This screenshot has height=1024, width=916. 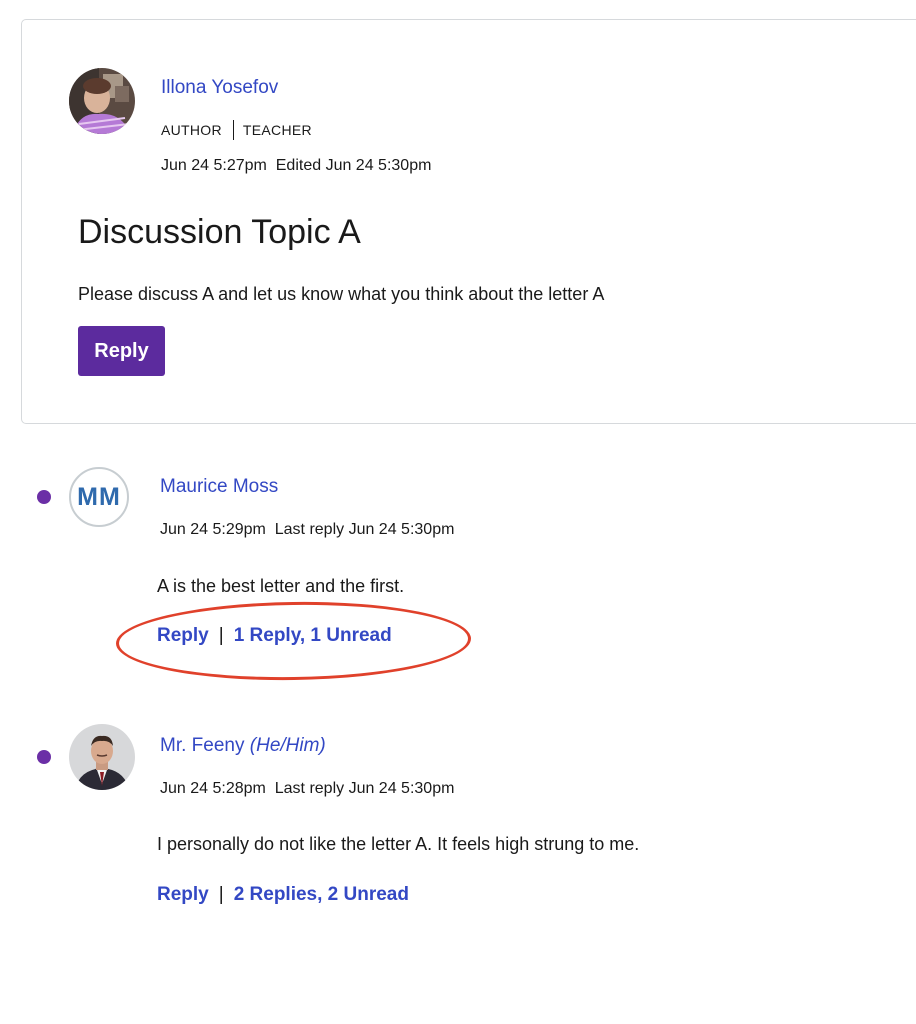 I want to click on entry-posted-date: Jun 24 5:29pm, so click(x=213, y=529).